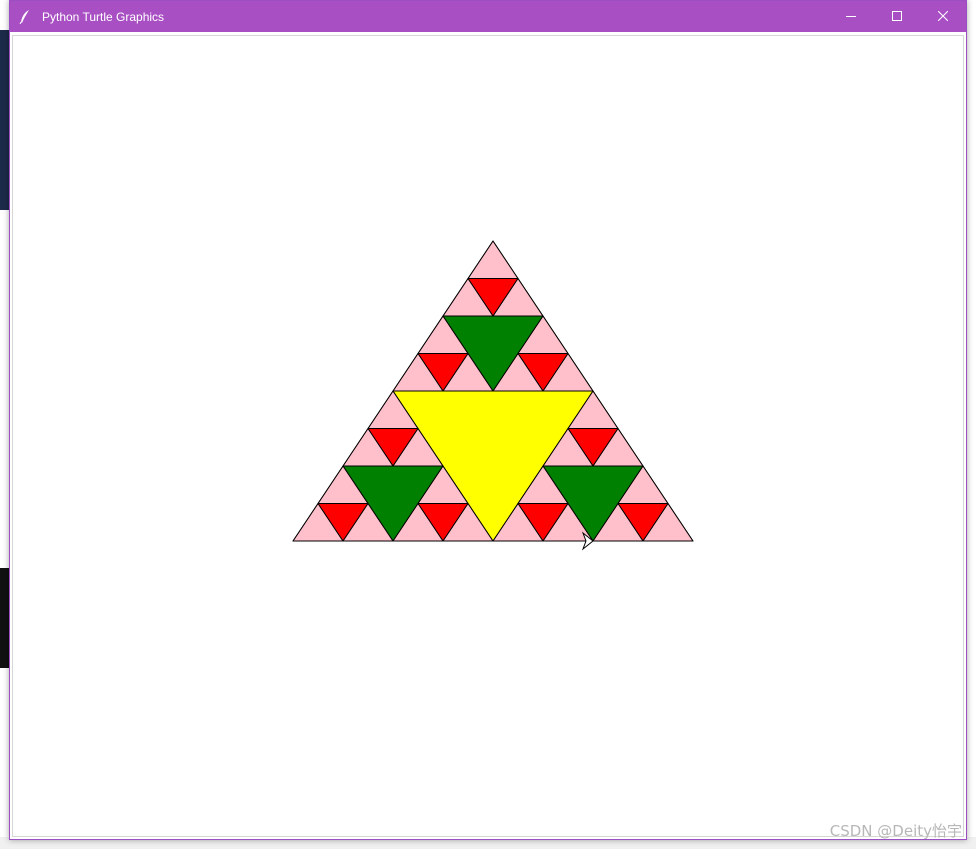 The image size is (976, 849). Describe the element at coordinates (895, 831) in the screenshot. I see `csdn-watermark: CSDN @Deity怡宇` at that location.